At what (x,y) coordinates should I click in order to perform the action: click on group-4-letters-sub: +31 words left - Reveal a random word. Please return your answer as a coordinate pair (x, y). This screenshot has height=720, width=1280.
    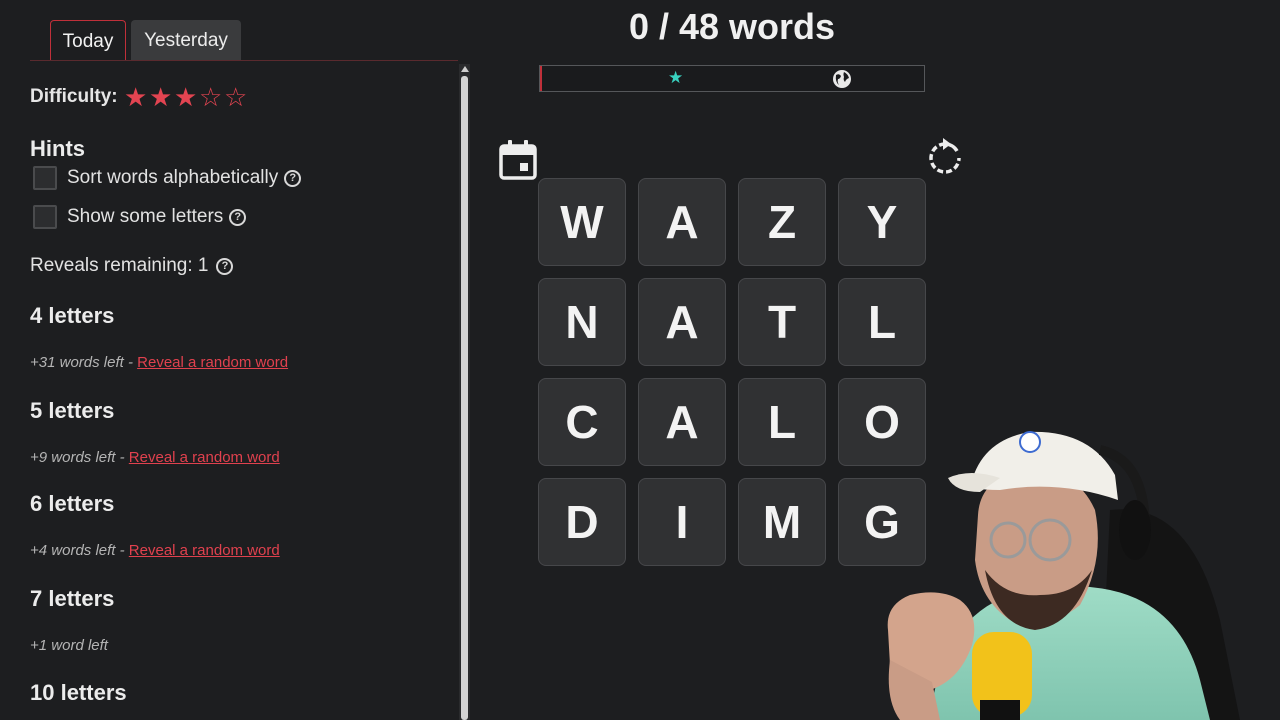
    Looking at the image, I should click on (159, 362).